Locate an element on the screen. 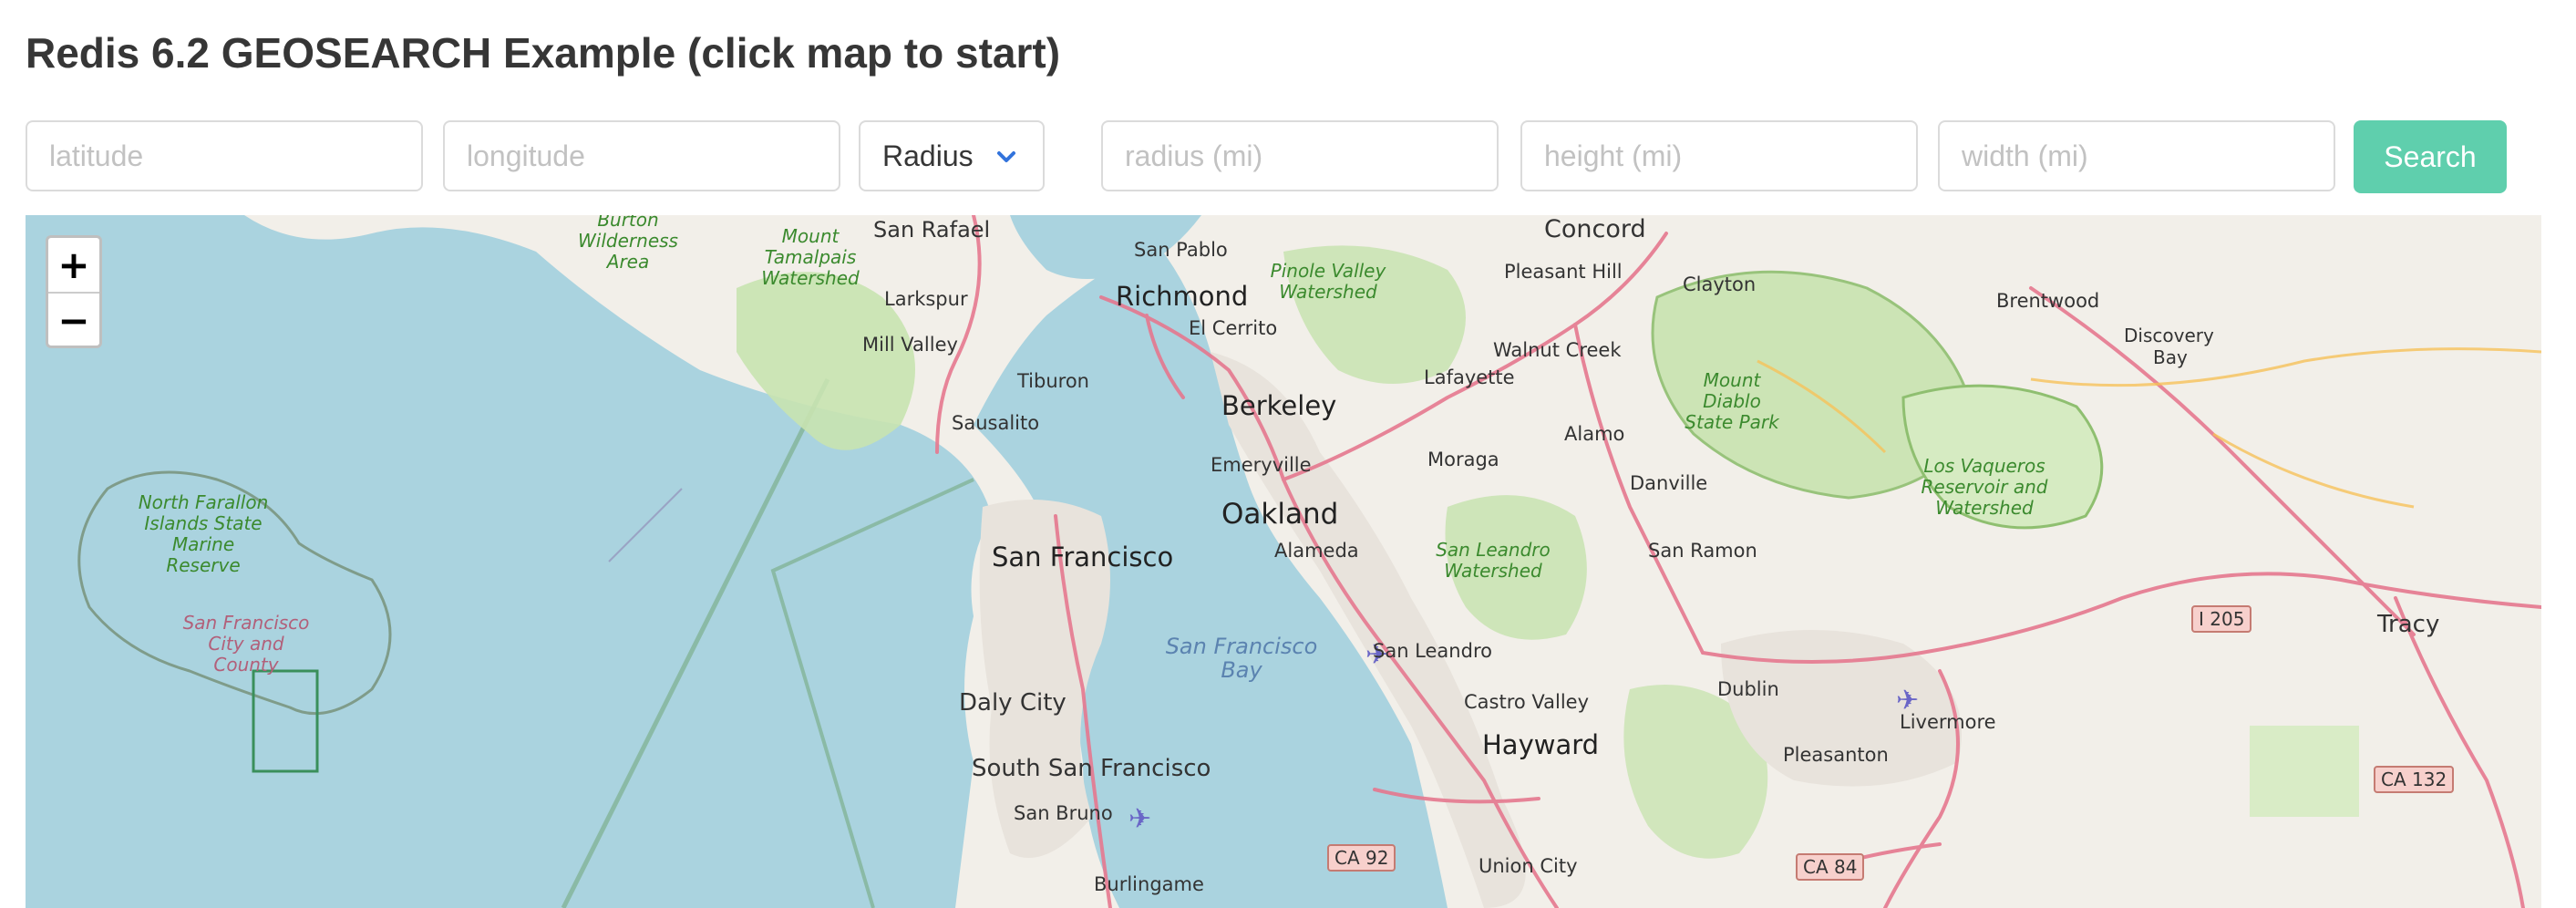 Image resolution: width=2576 pixels, height=908 pixels. park-label: San Leandro Watershed is located at coordinates (1493, 560).